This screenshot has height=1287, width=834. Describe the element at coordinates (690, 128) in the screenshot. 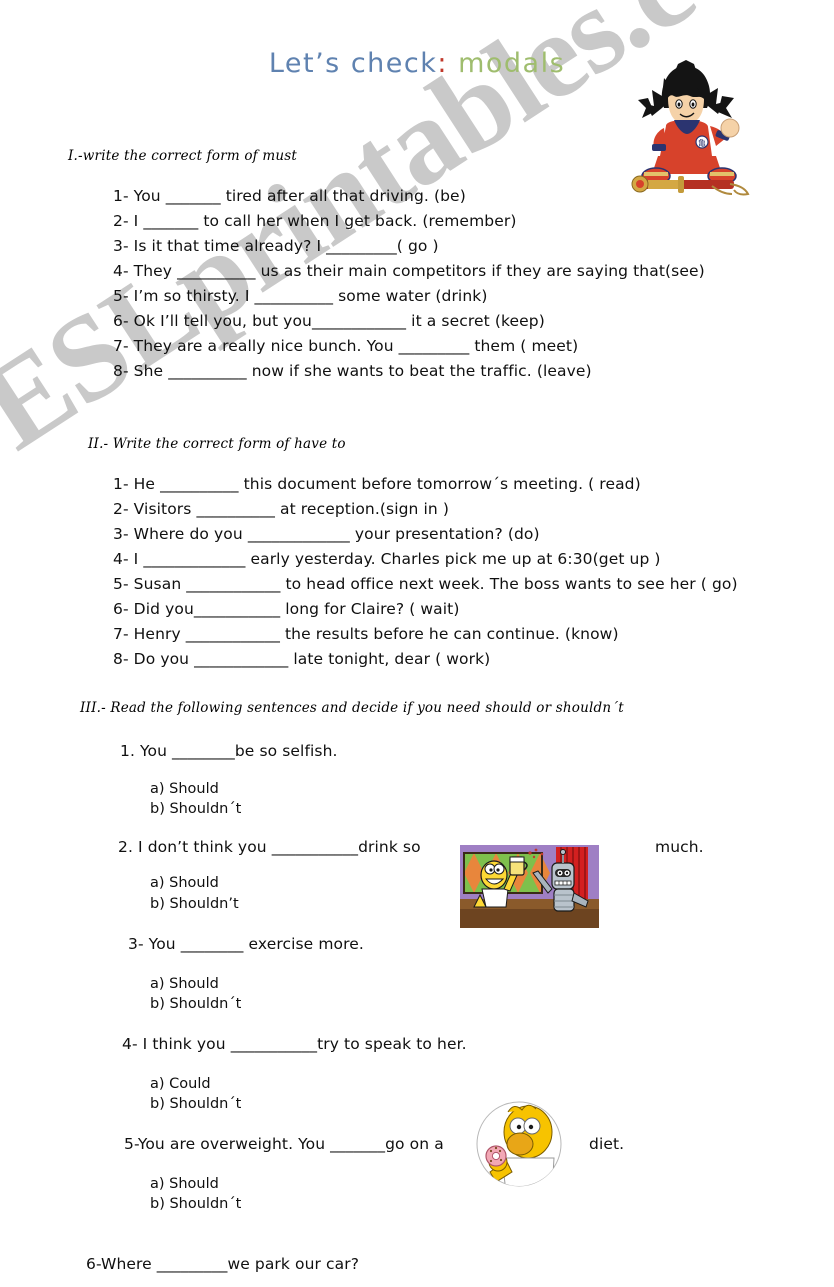

I see `goku-sitting-with-sword-icon: 亀` at that location.